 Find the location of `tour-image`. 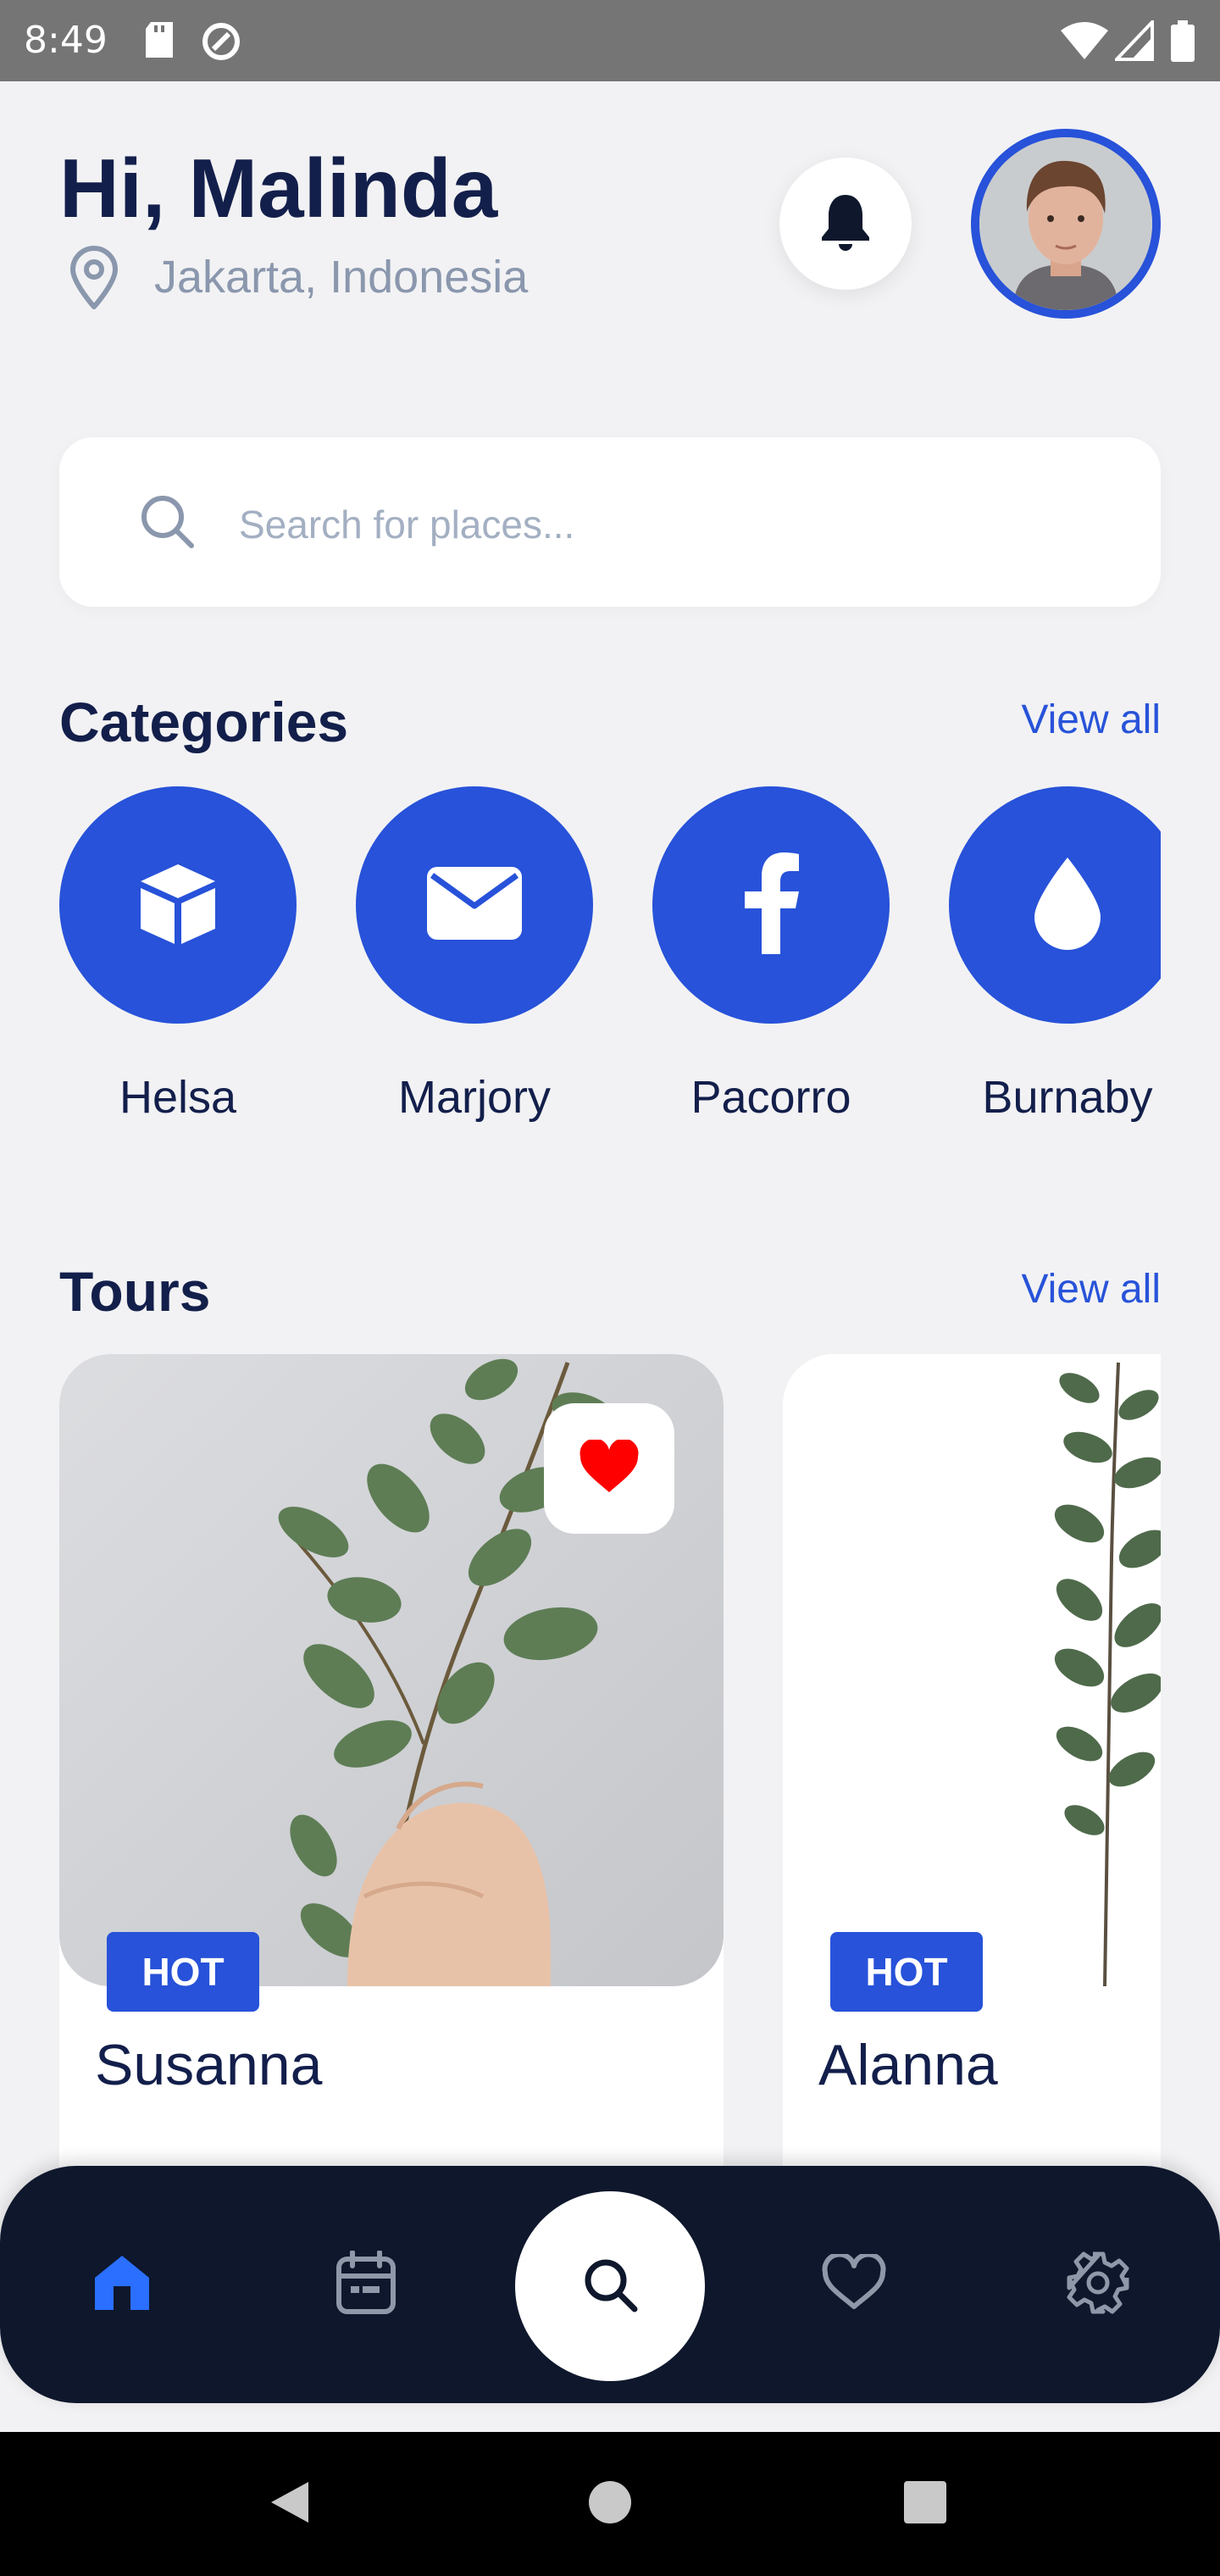

tour-image is located at coordinates (972, 1670).